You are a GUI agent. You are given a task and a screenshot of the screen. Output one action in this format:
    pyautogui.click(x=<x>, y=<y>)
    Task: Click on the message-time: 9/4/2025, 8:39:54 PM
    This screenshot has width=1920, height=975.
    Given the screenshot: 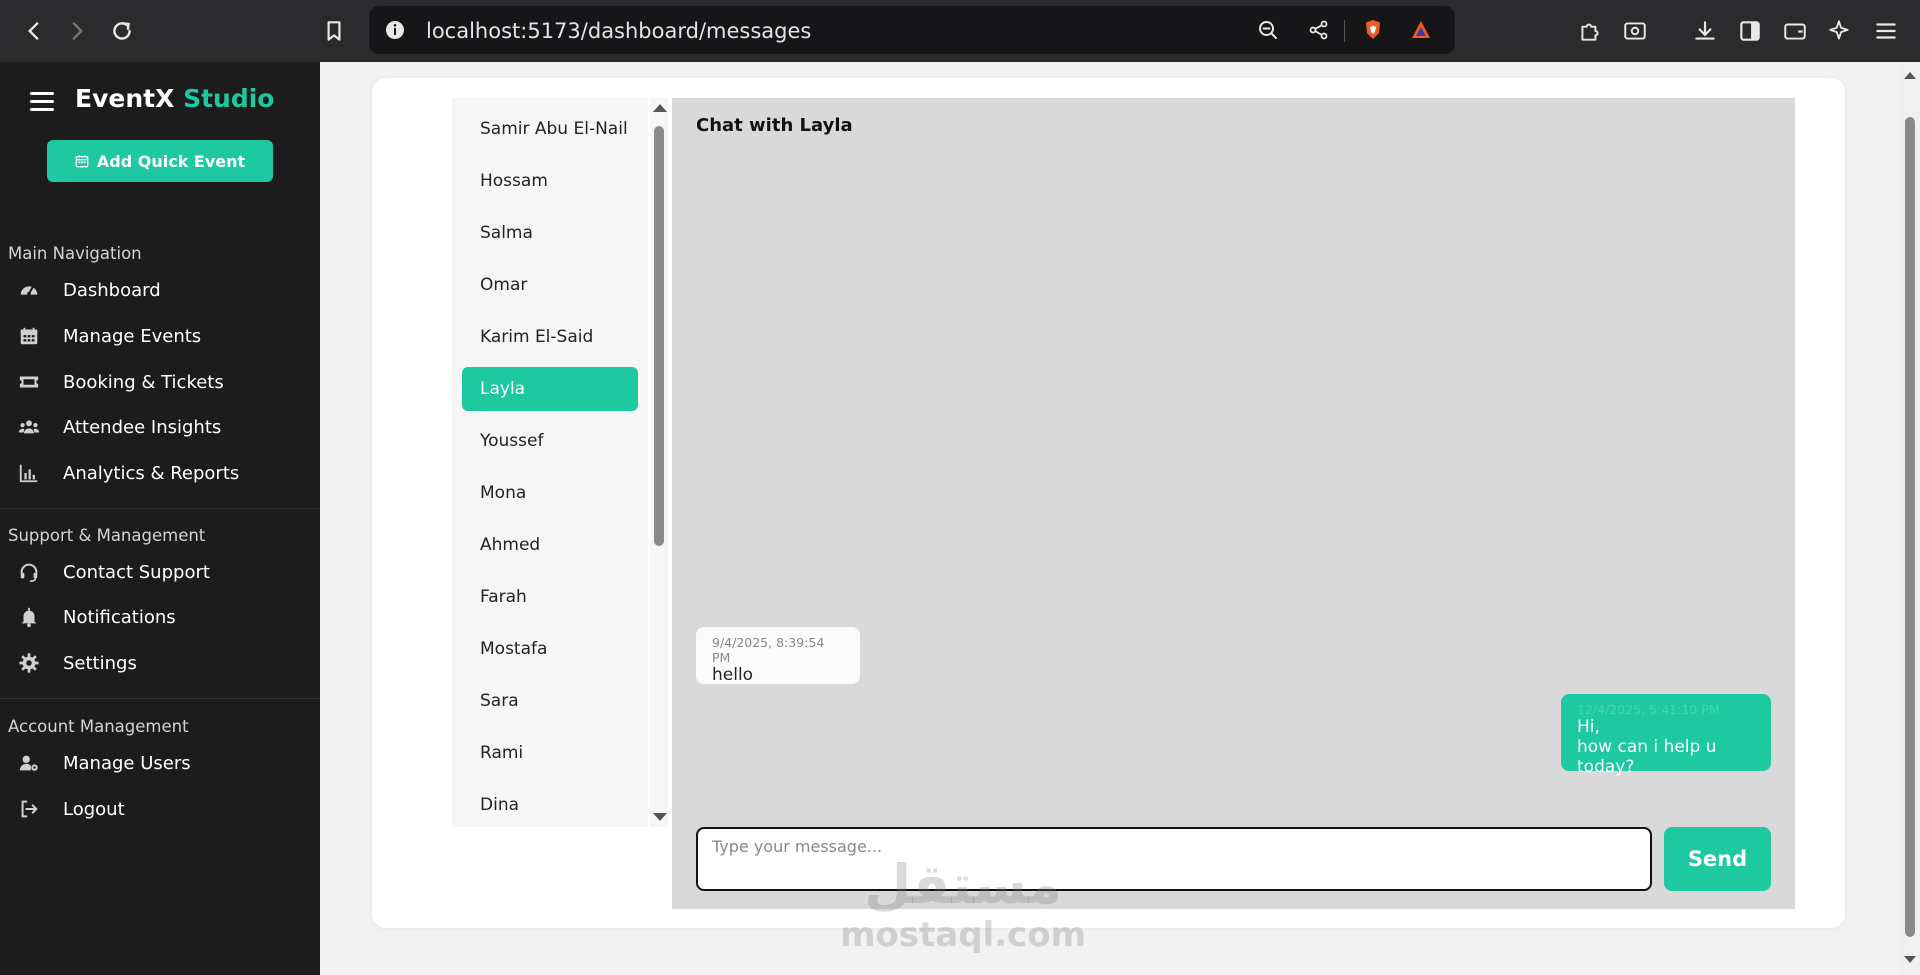 What is the action you would take?
    pyautogui.click(x=768, y=650)
    